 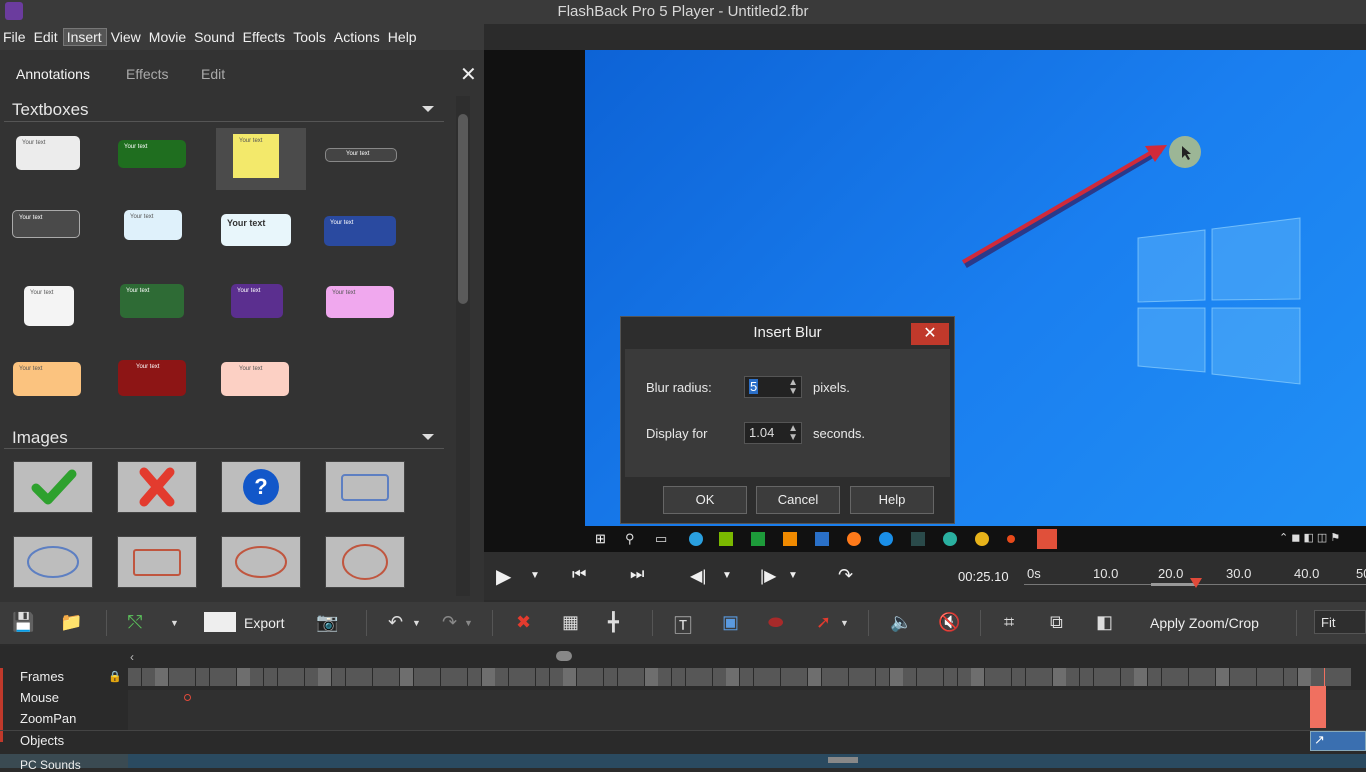 I want to click on menu-effects: Effects, so click(x=265, y=37).